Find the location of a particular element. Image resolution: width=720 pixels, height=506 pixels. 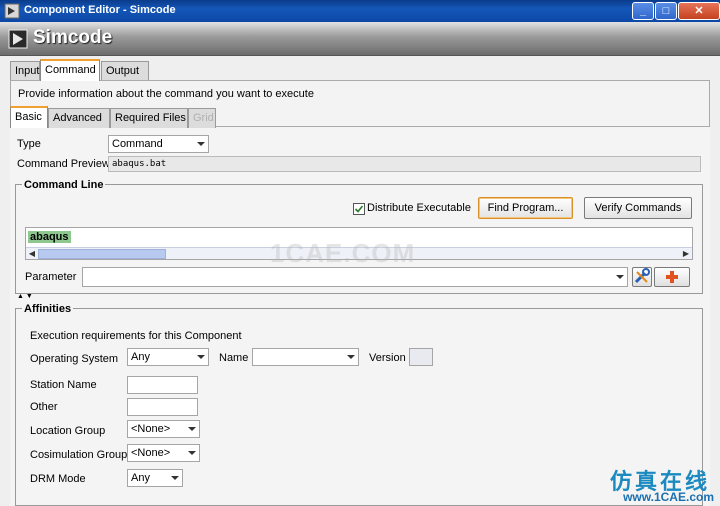

parameter-label: Parameter is located at coordinates (51, 277).